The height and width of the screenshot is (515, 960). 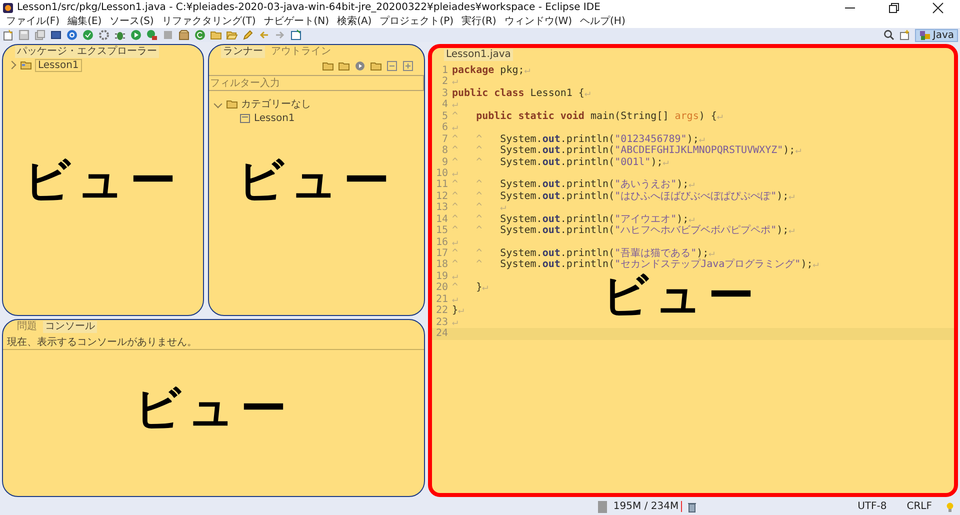 I want to click on code-token: ) {, so click(x=707, y=116).